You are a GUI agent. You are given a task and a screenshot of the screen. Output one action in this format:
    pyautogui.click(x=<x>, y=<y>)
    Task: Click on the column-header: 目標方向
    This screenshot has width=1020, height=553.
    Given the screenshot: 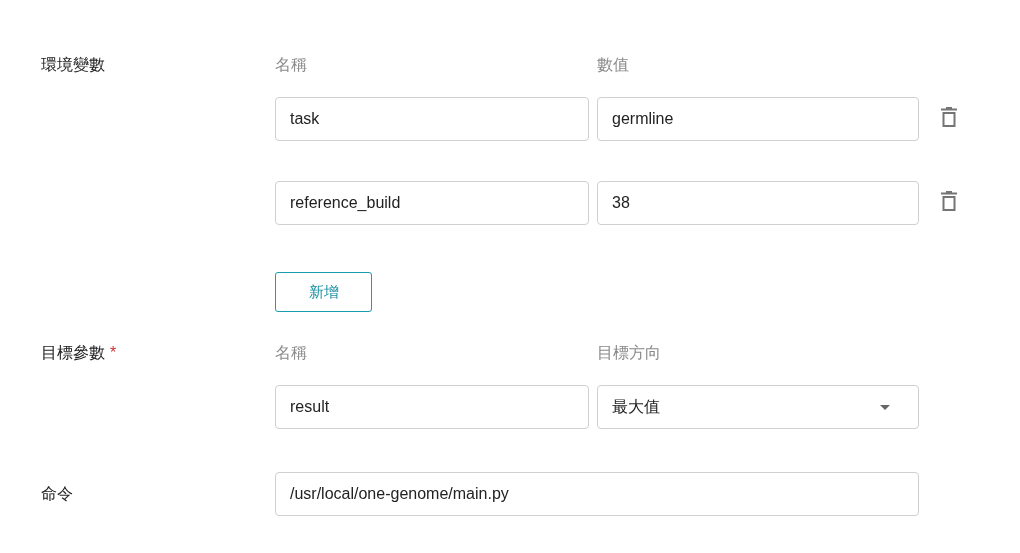 What is the action you would take?
    pyautogui.click(x=629, y=352)
    